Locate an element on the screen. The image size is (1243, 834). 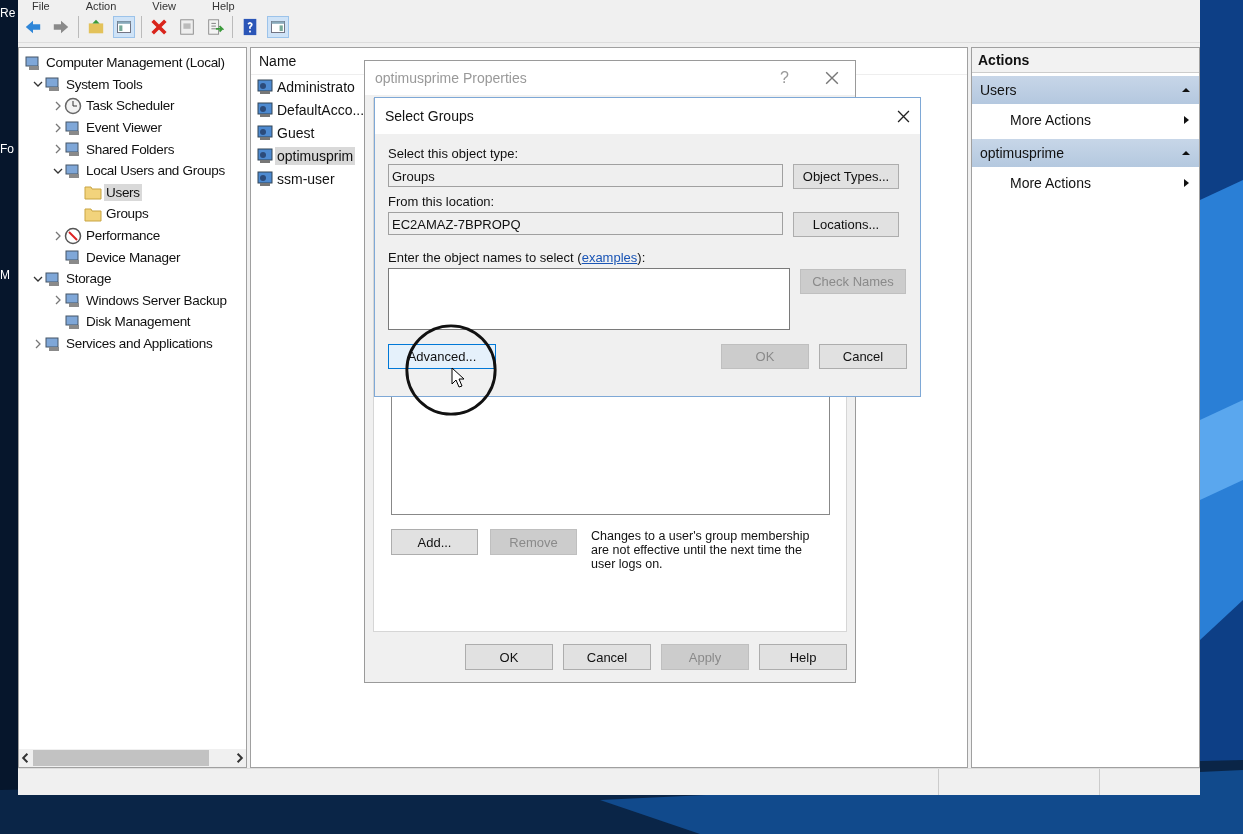
dialog-button: Help is located at coordinates (803, 657).